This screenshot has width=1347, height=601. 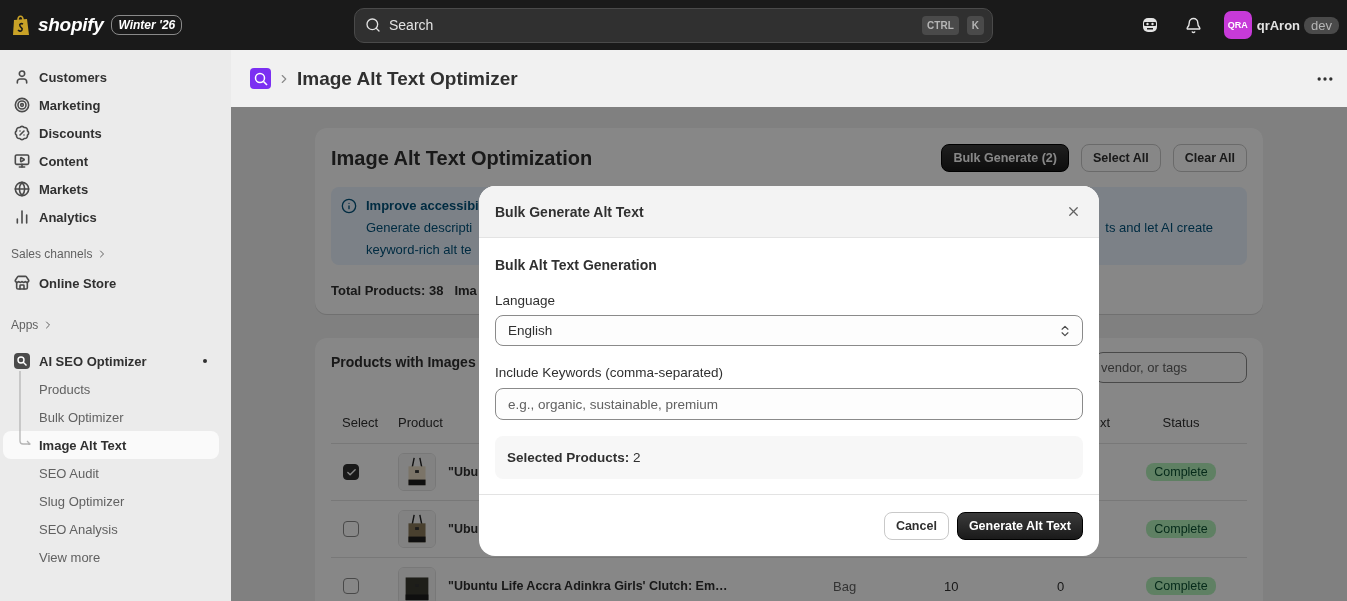 What do you see at coordinates (526, 301) in the screenshot?
I see `field-label: Language` at bounding box center [526, 301].